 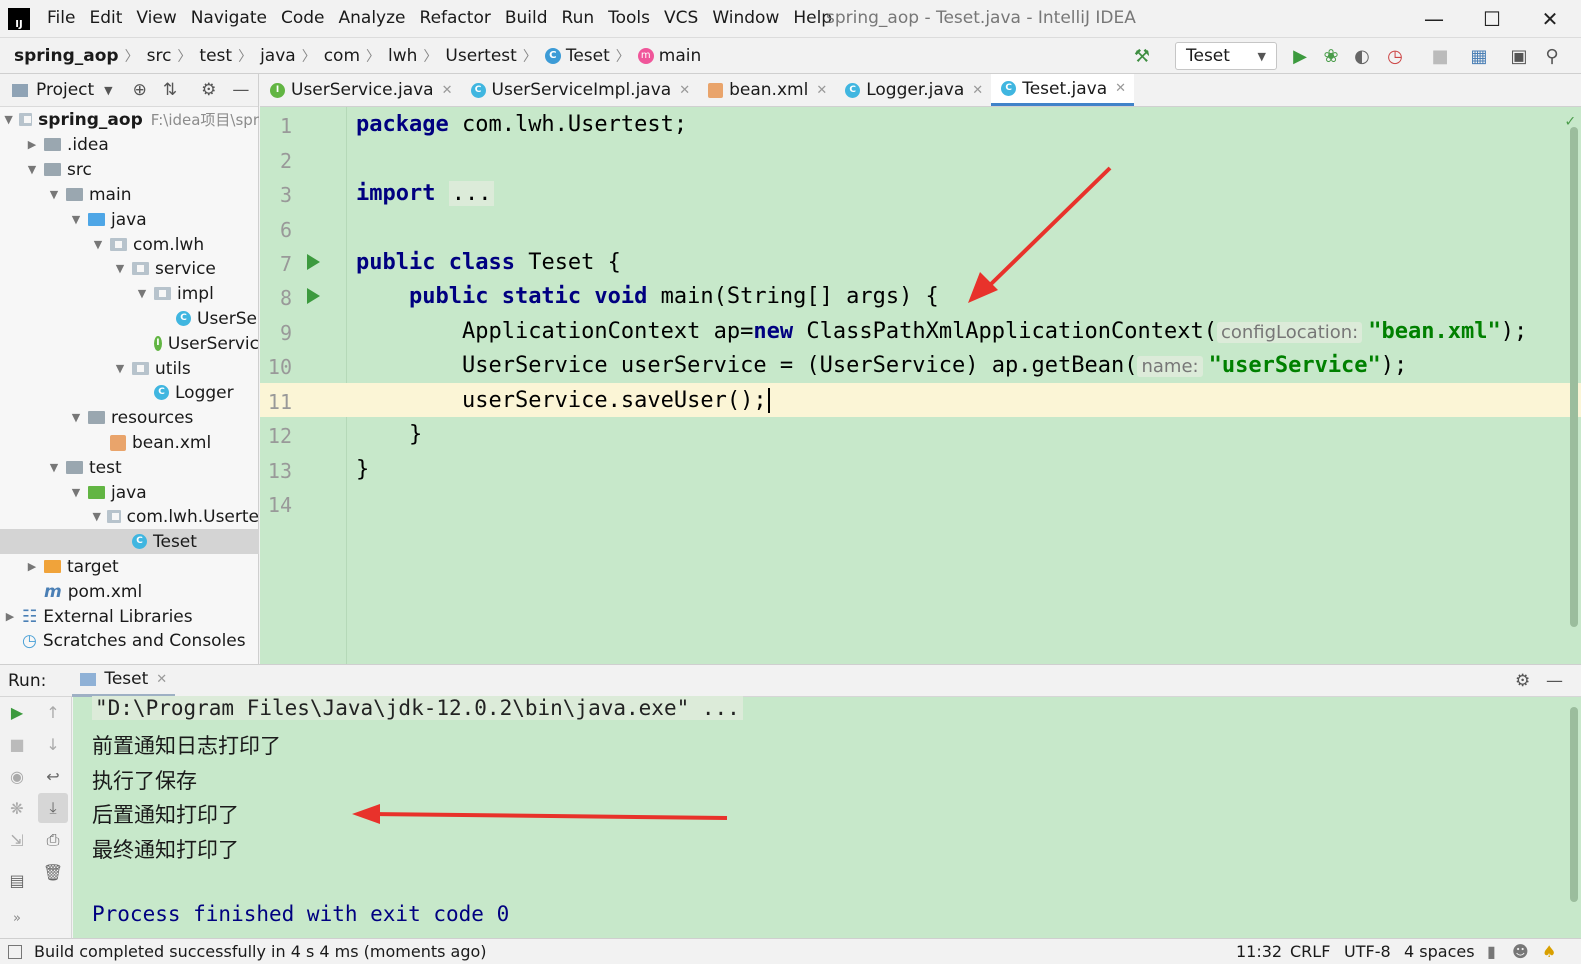 I want to click on tree-item-test-java: ▼ java, so click(x=129, y=492).